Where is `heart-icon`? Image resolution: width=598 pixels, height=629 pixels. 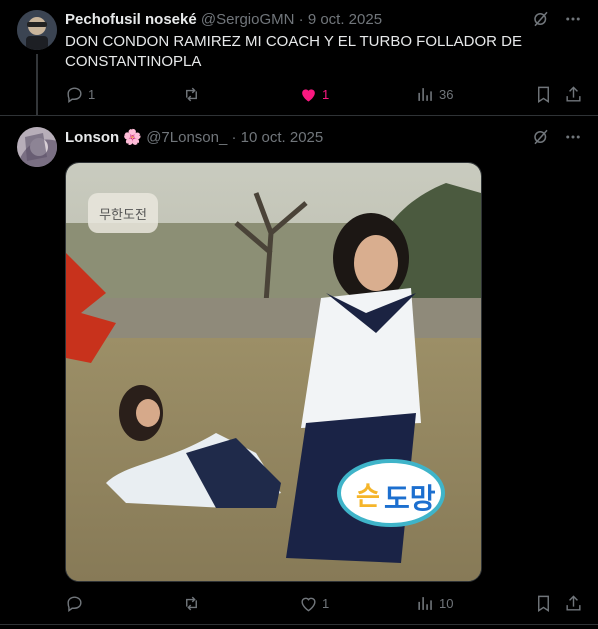
heart-icon is located at coordinates (308, 604).